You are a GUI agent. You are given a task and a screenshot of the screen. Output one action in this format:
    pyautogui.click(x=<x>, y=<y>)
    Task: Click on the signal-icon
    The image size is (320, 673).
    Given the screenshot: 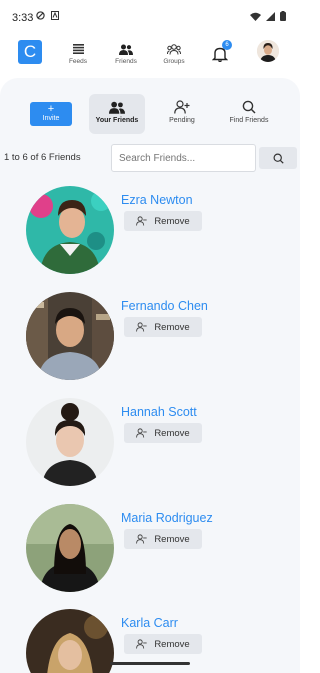 What is the action you would take?
    pyautogui.click(x=270, y=16)
    